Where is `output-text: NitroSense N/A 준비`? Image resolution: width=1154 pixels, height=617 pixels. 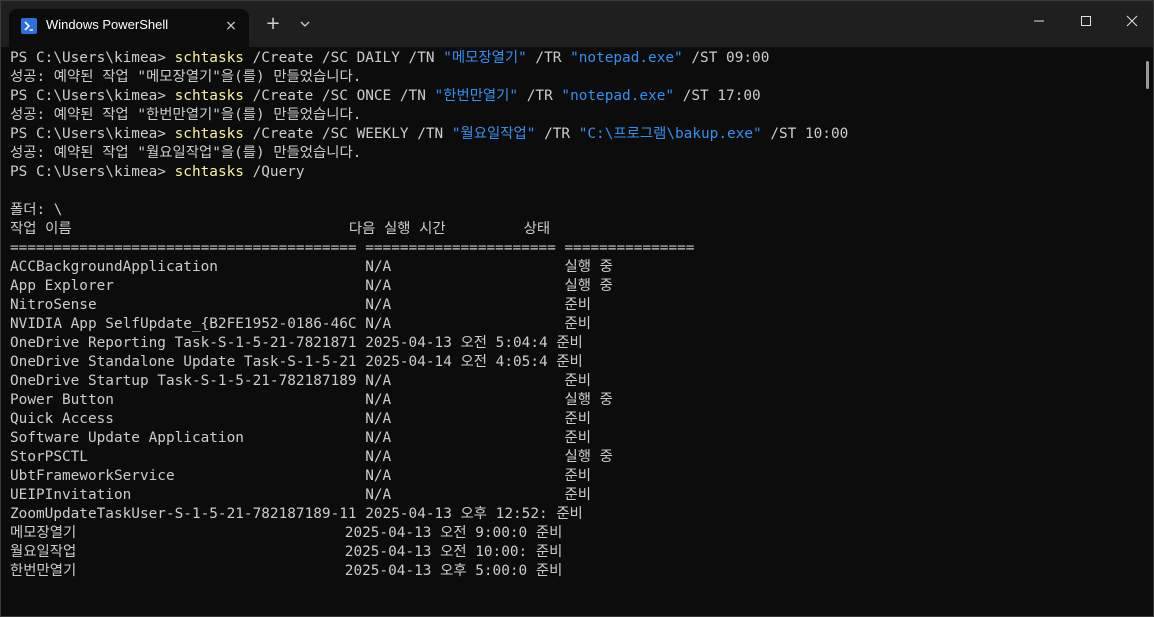
output-text: NitroSense N/A 준비 is located at coordinates (300, 305).